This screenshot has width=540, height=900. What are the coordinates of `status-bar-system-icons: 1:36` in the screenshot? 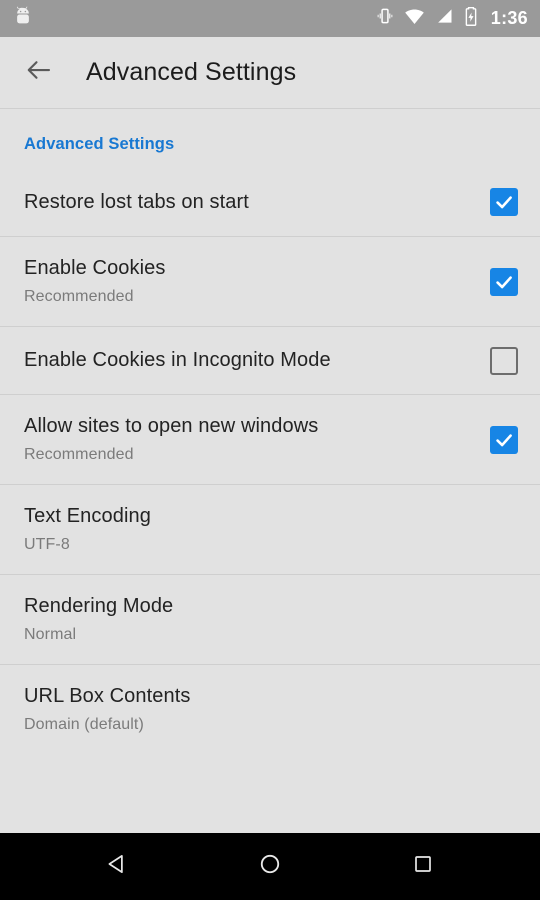 It's located at (451, 19).